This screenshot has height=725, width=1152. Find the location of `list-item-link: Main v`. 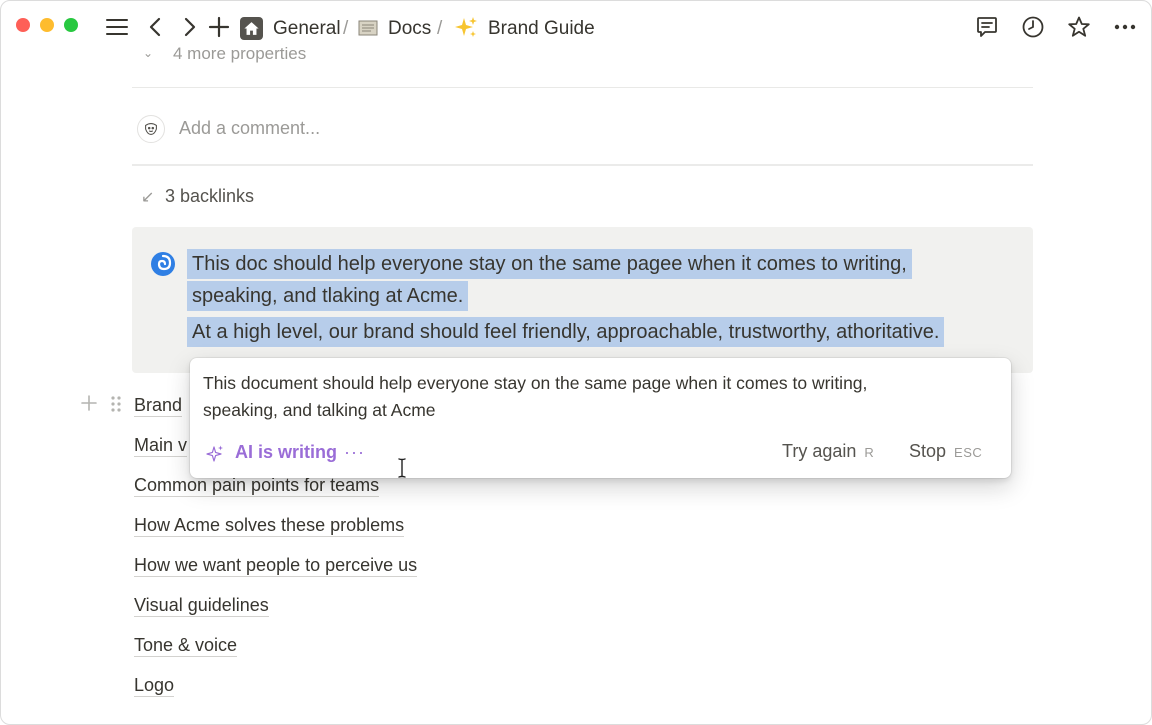

list-item-link: Main v is located at coordinates (161, 445).